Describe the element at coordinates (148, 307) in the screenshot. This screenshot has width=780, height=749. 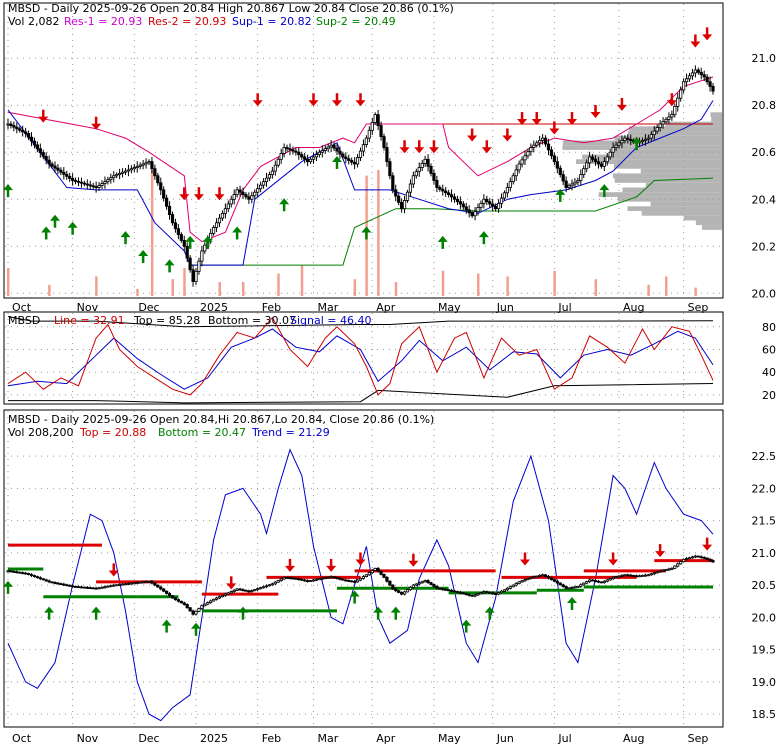
I see `x-tick-label: Dec` at that location.